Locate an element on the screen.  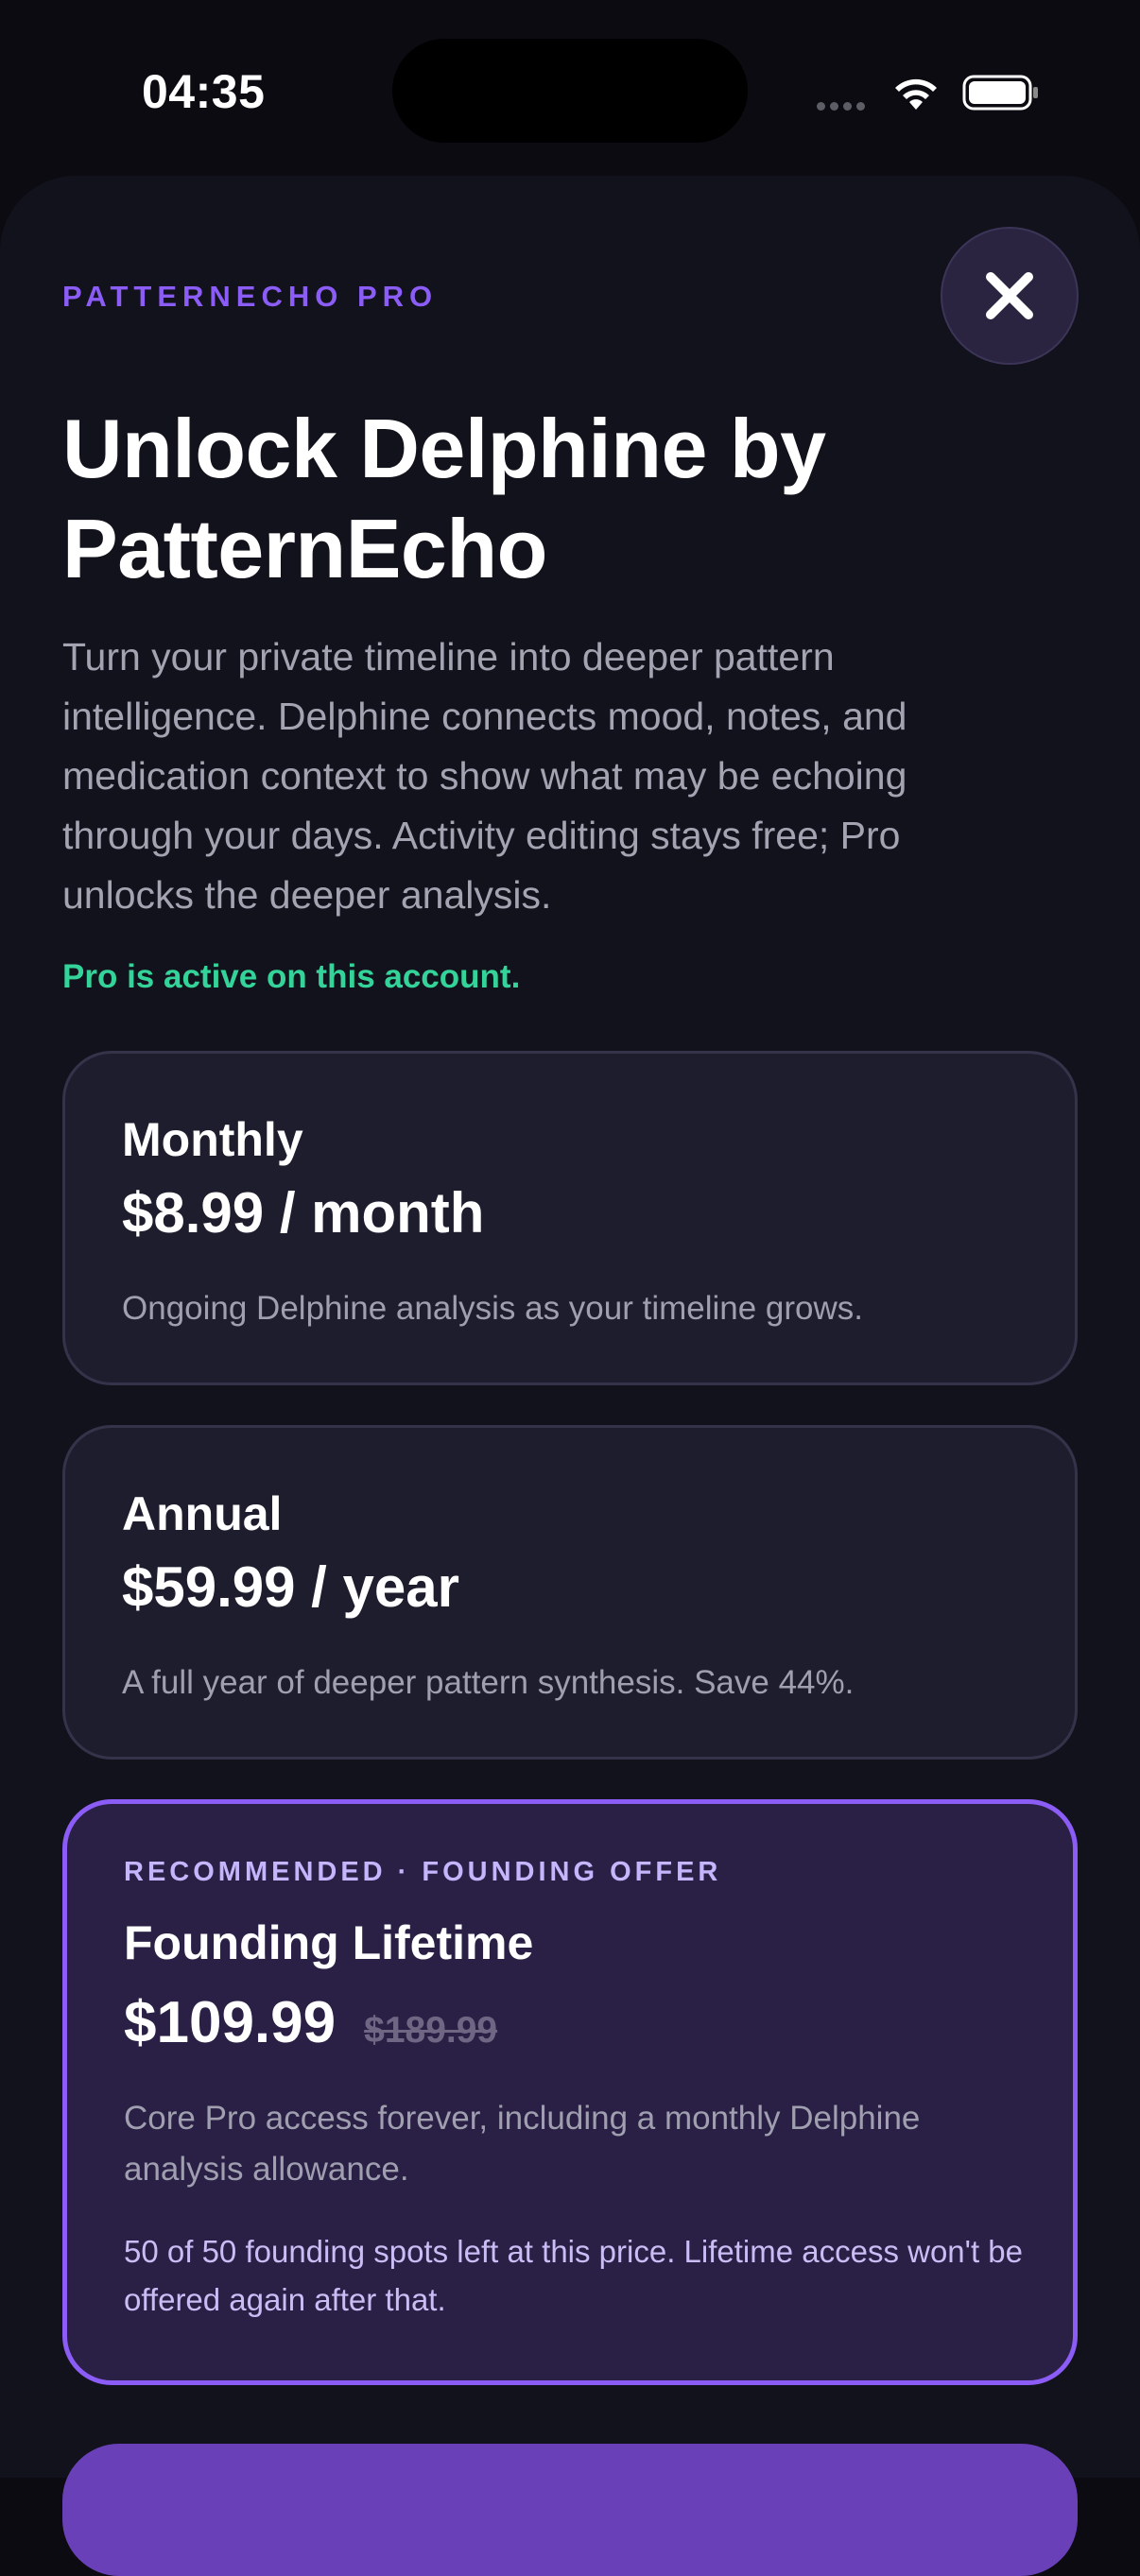
plan-price: $59.99 / year is located at coordinates (290, 1587).